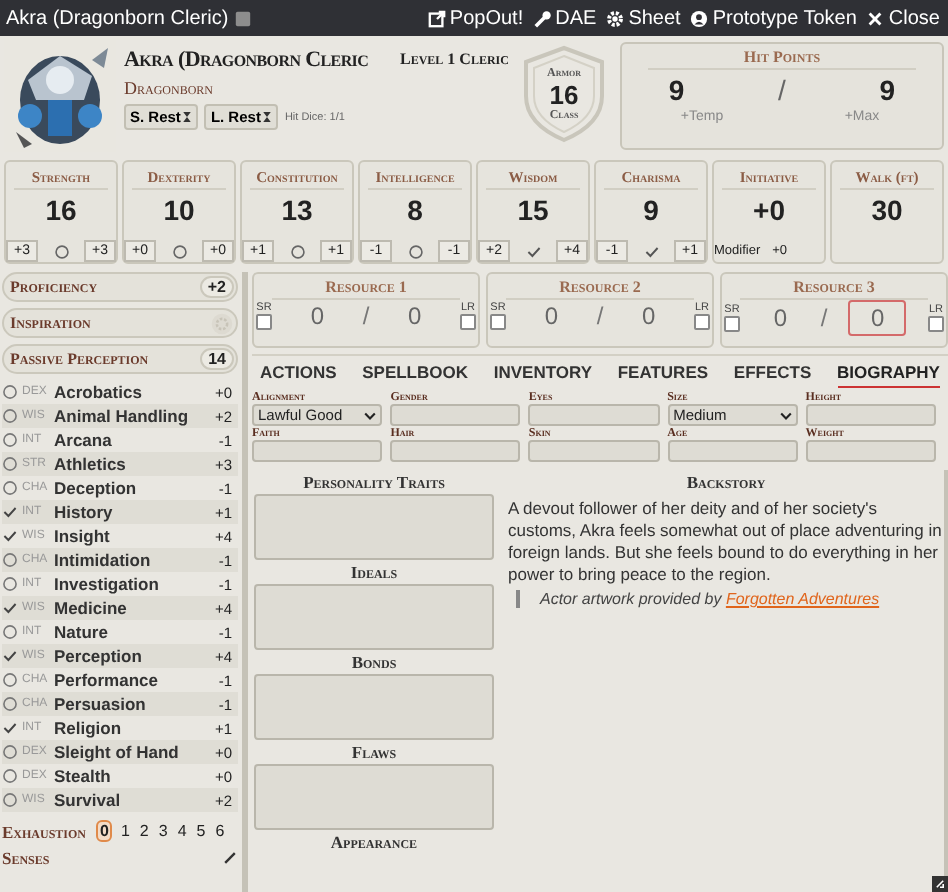 This screenshot has width=948, height=892. Describe the element at coordinates (99, 392) in the screenshot. I see `skill-name: Acrobatics` at that location.